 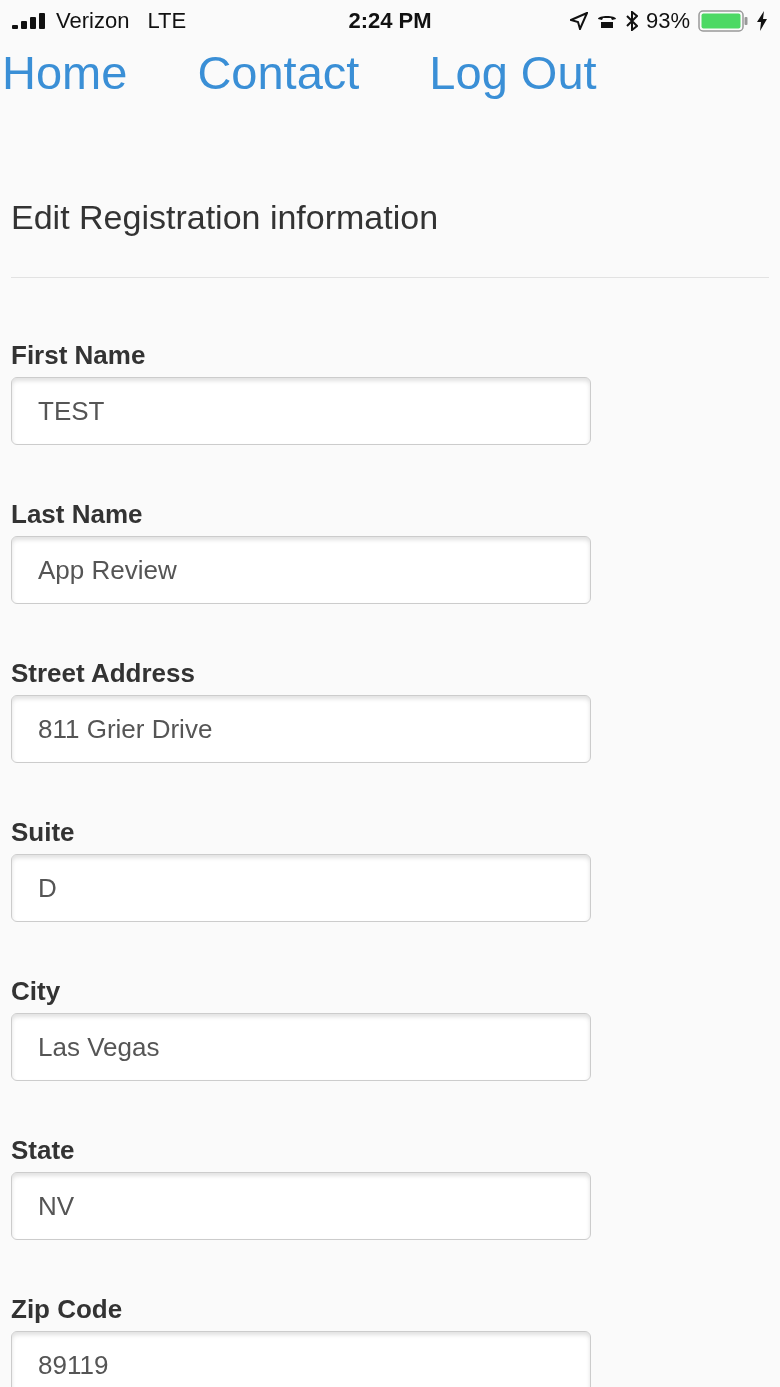 I want to click on input-field: D, so click(x=301, y=888).